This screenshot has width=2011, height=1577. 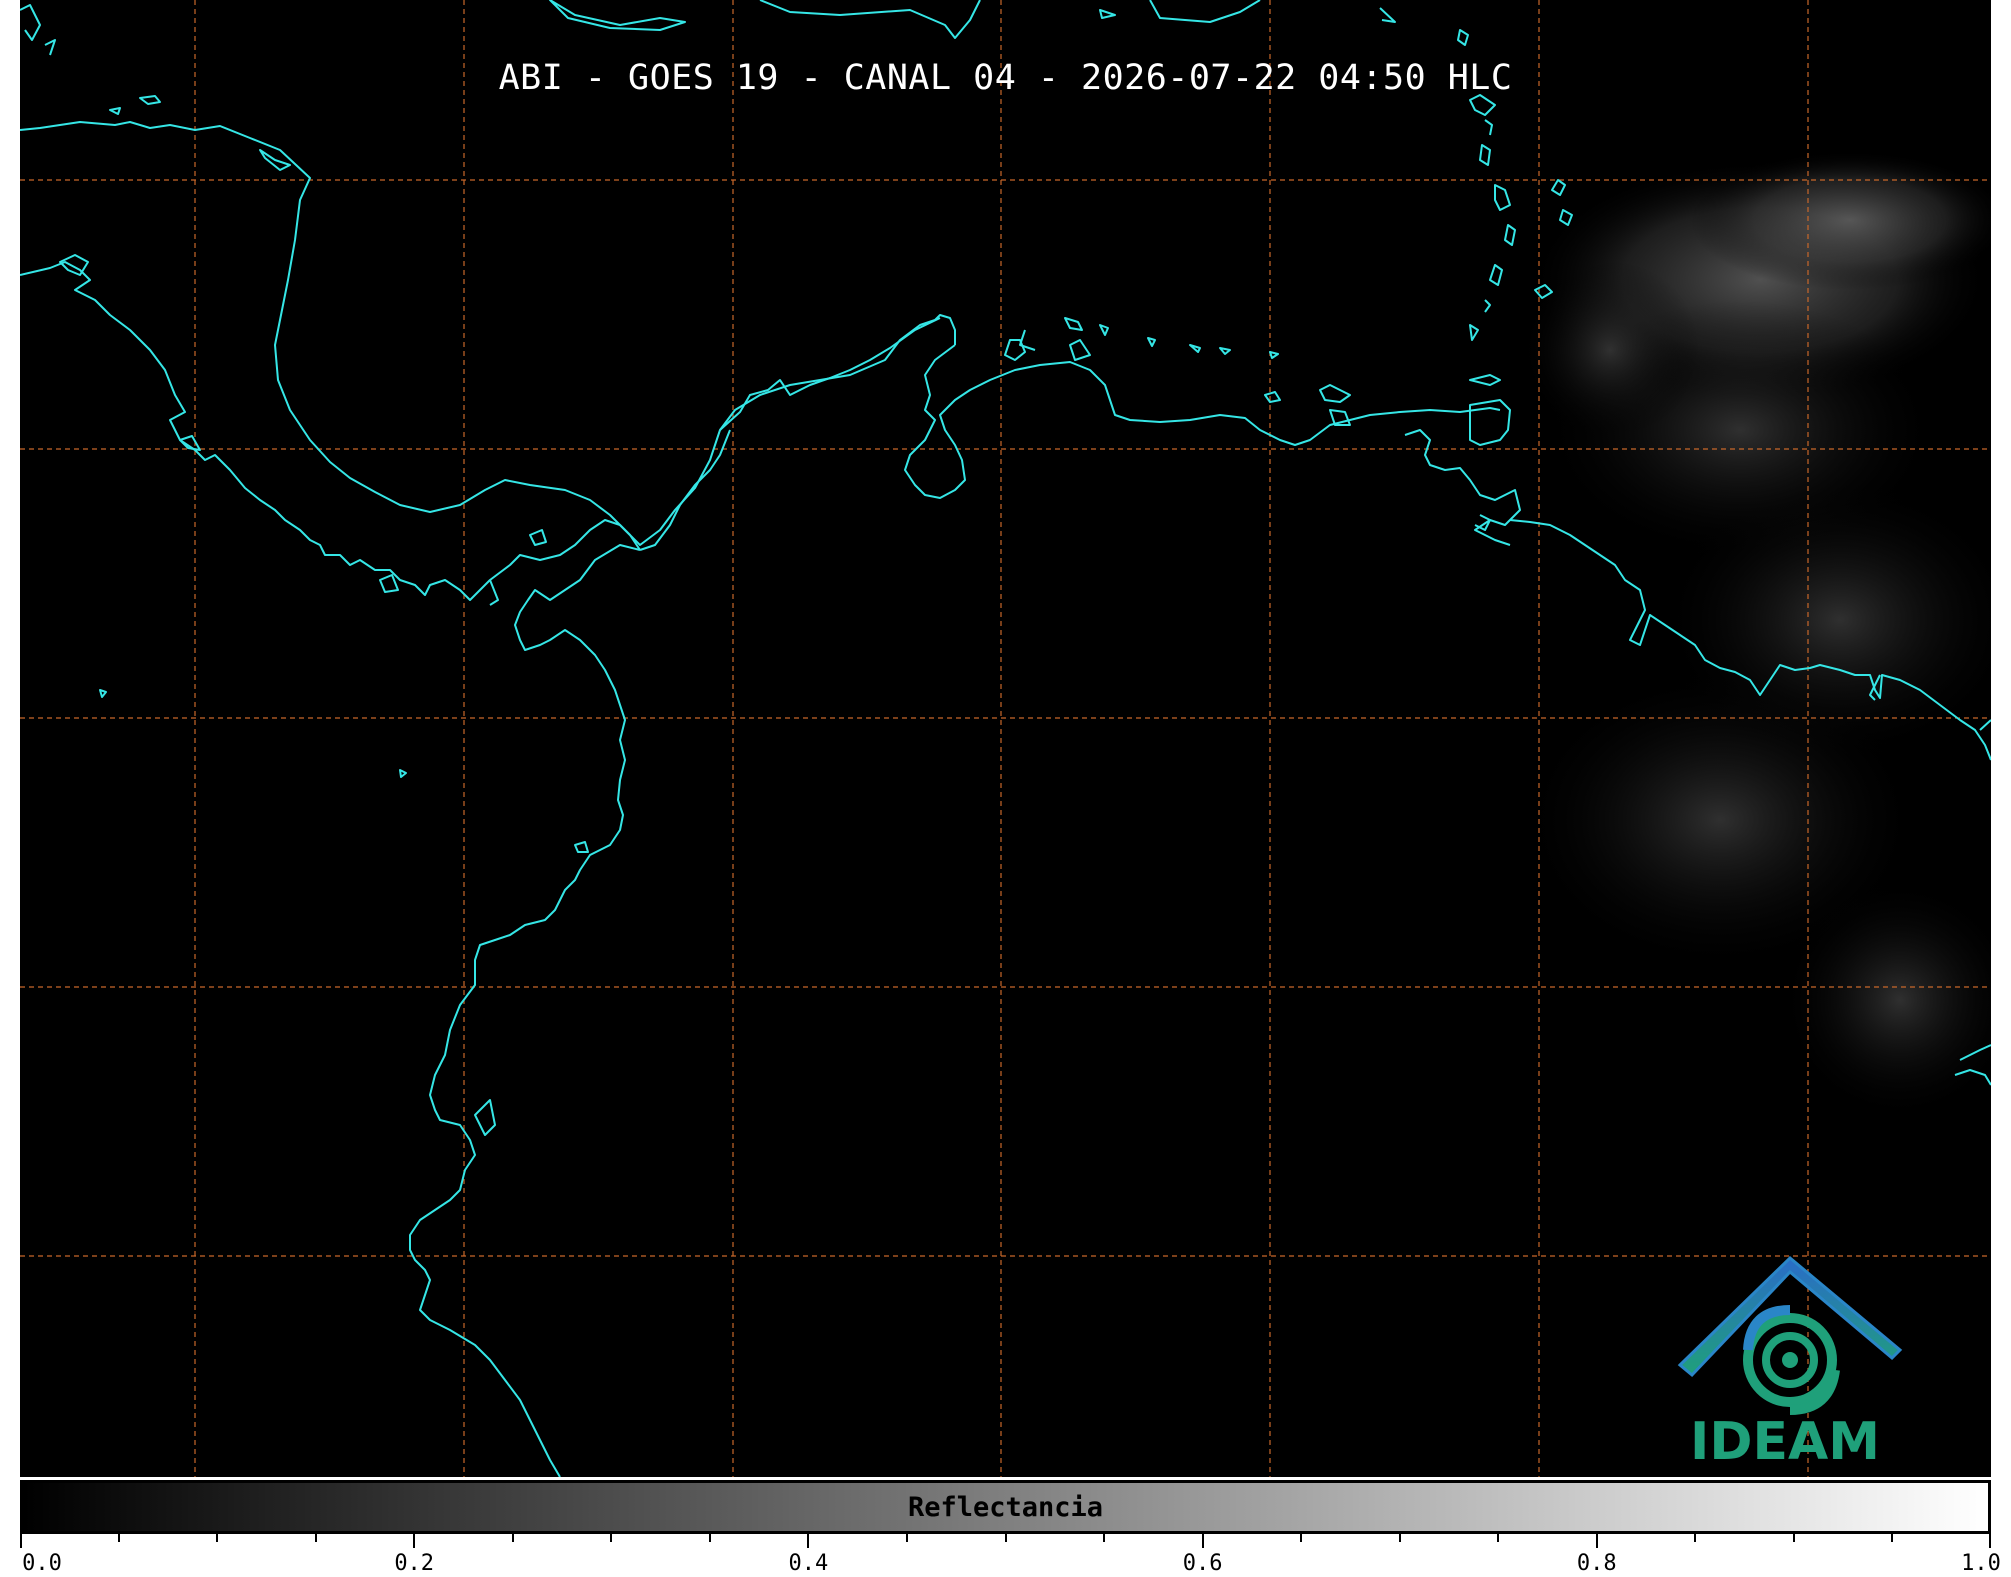 I want to click on colorbar: Reflectancia, so click(x=1005, y=1507).